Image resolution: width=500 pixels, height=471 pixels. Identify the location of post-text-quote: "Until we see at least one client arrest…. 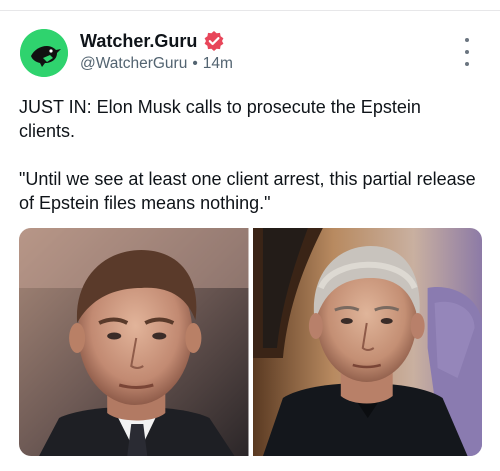
(247, 191).